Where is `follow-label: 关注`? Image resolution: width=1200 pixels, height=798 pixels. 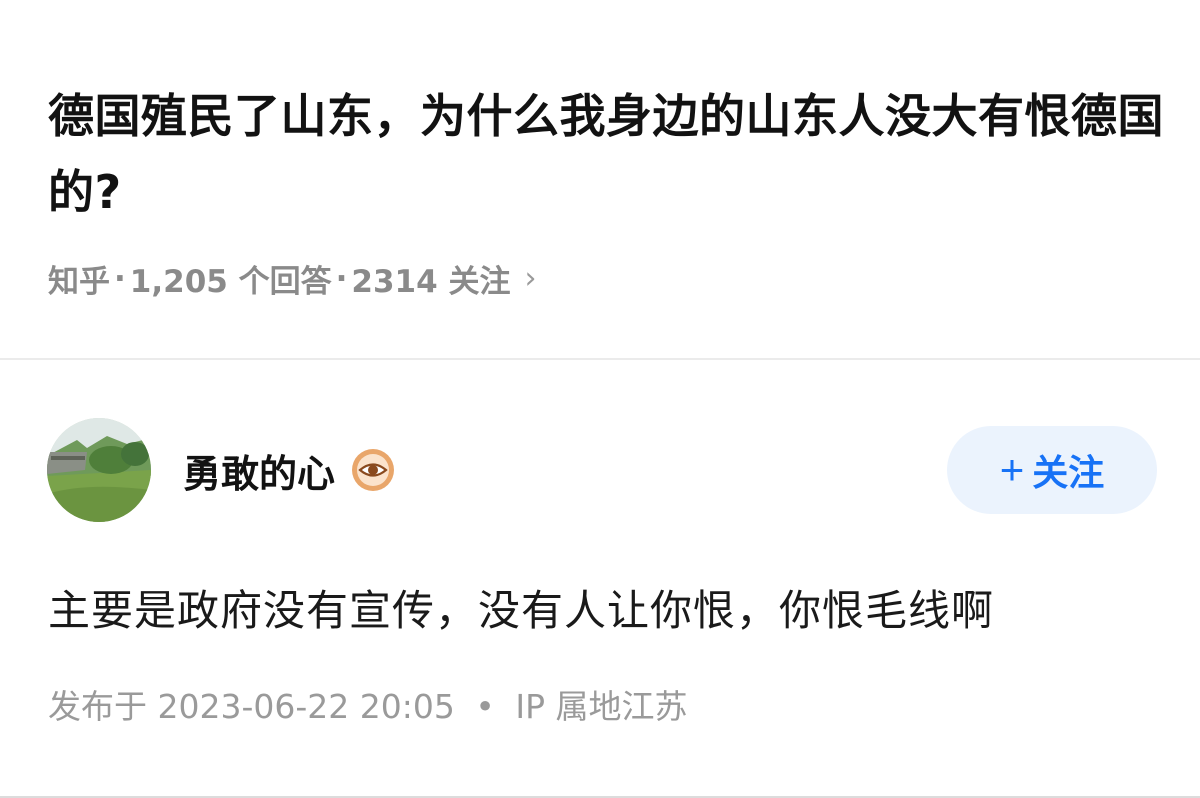
follow-label: 关注 is located at coordinates (1068, 472).